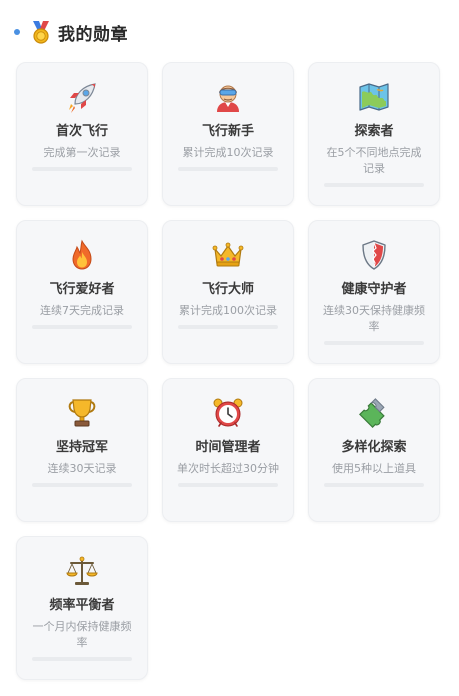  I want to click on badge-title: 首次飞行, so click(81, 131).